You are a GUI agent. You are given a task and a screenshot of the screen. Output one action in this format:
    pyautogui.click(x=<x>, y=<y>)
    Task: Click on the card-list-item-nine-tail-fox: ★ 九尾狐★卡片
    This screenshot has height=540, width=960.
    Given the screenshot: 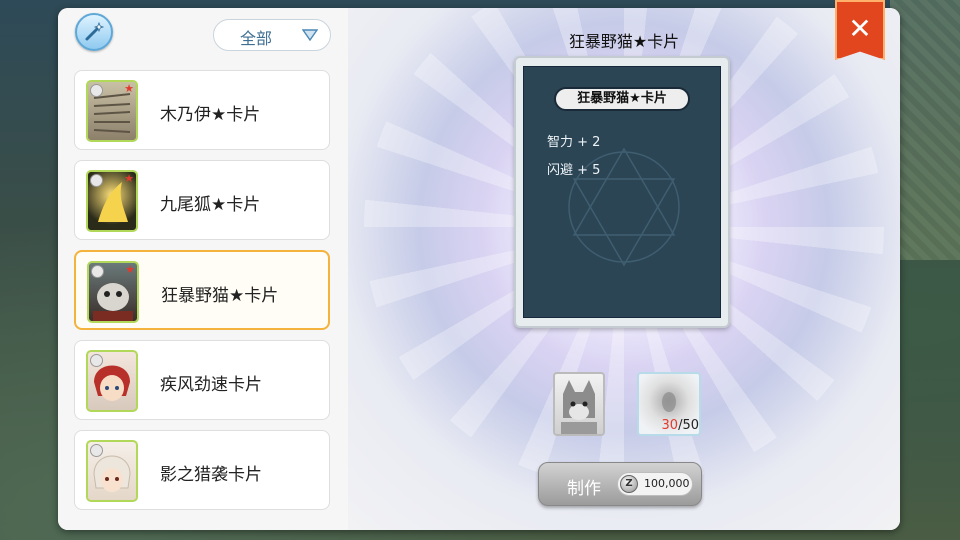 What is the action you would take?
    pyautogui.click(x=202, y=200)
    